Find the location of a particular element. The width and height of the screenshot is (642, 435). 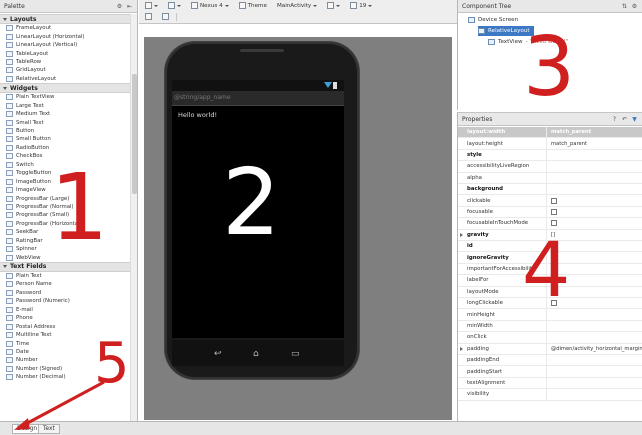

orientation-button is located at coordinates (174, 5).